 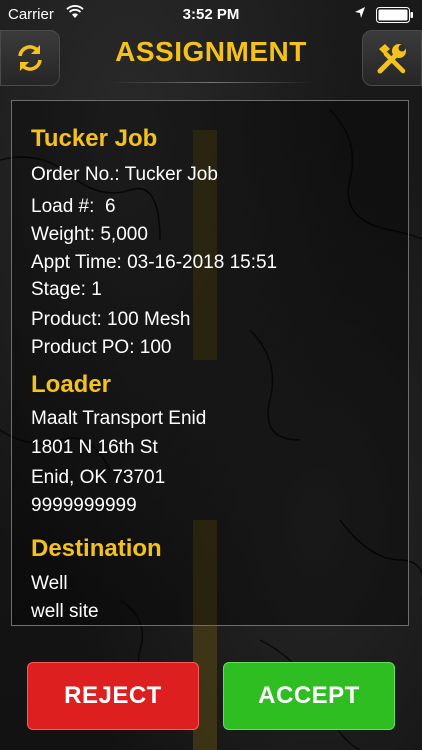 What do you see at coordinates (49, 583) in the screenshot?
I see `destination-name: Well` at bounding box center [49, 583].